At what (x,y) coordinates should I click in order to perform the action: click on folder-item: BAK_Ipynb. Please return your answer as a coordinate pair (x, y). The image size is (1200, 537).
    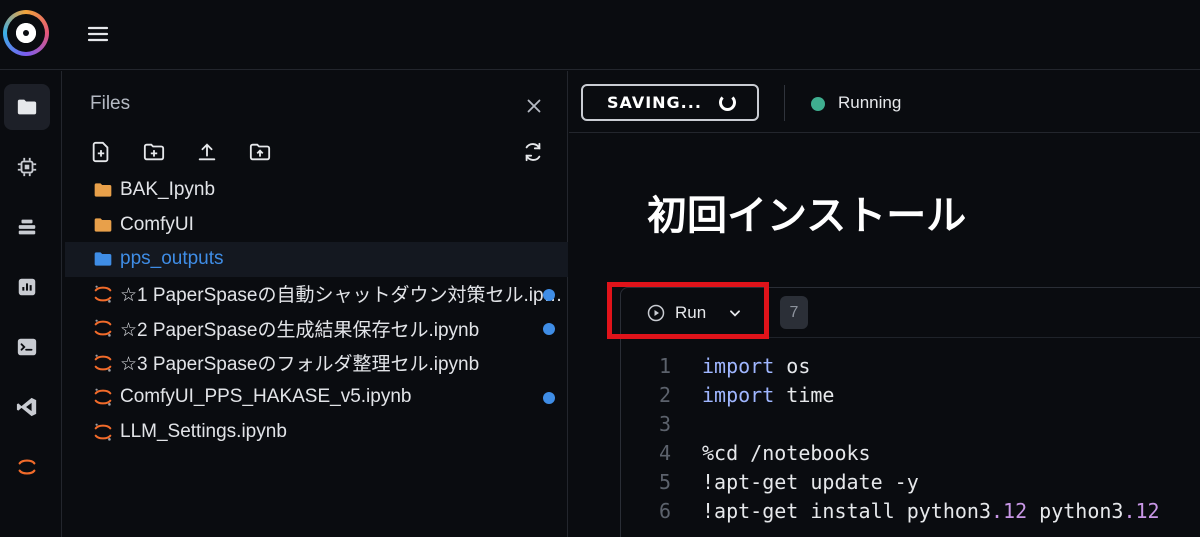
    Looking at the image, I should click on (316, 190).